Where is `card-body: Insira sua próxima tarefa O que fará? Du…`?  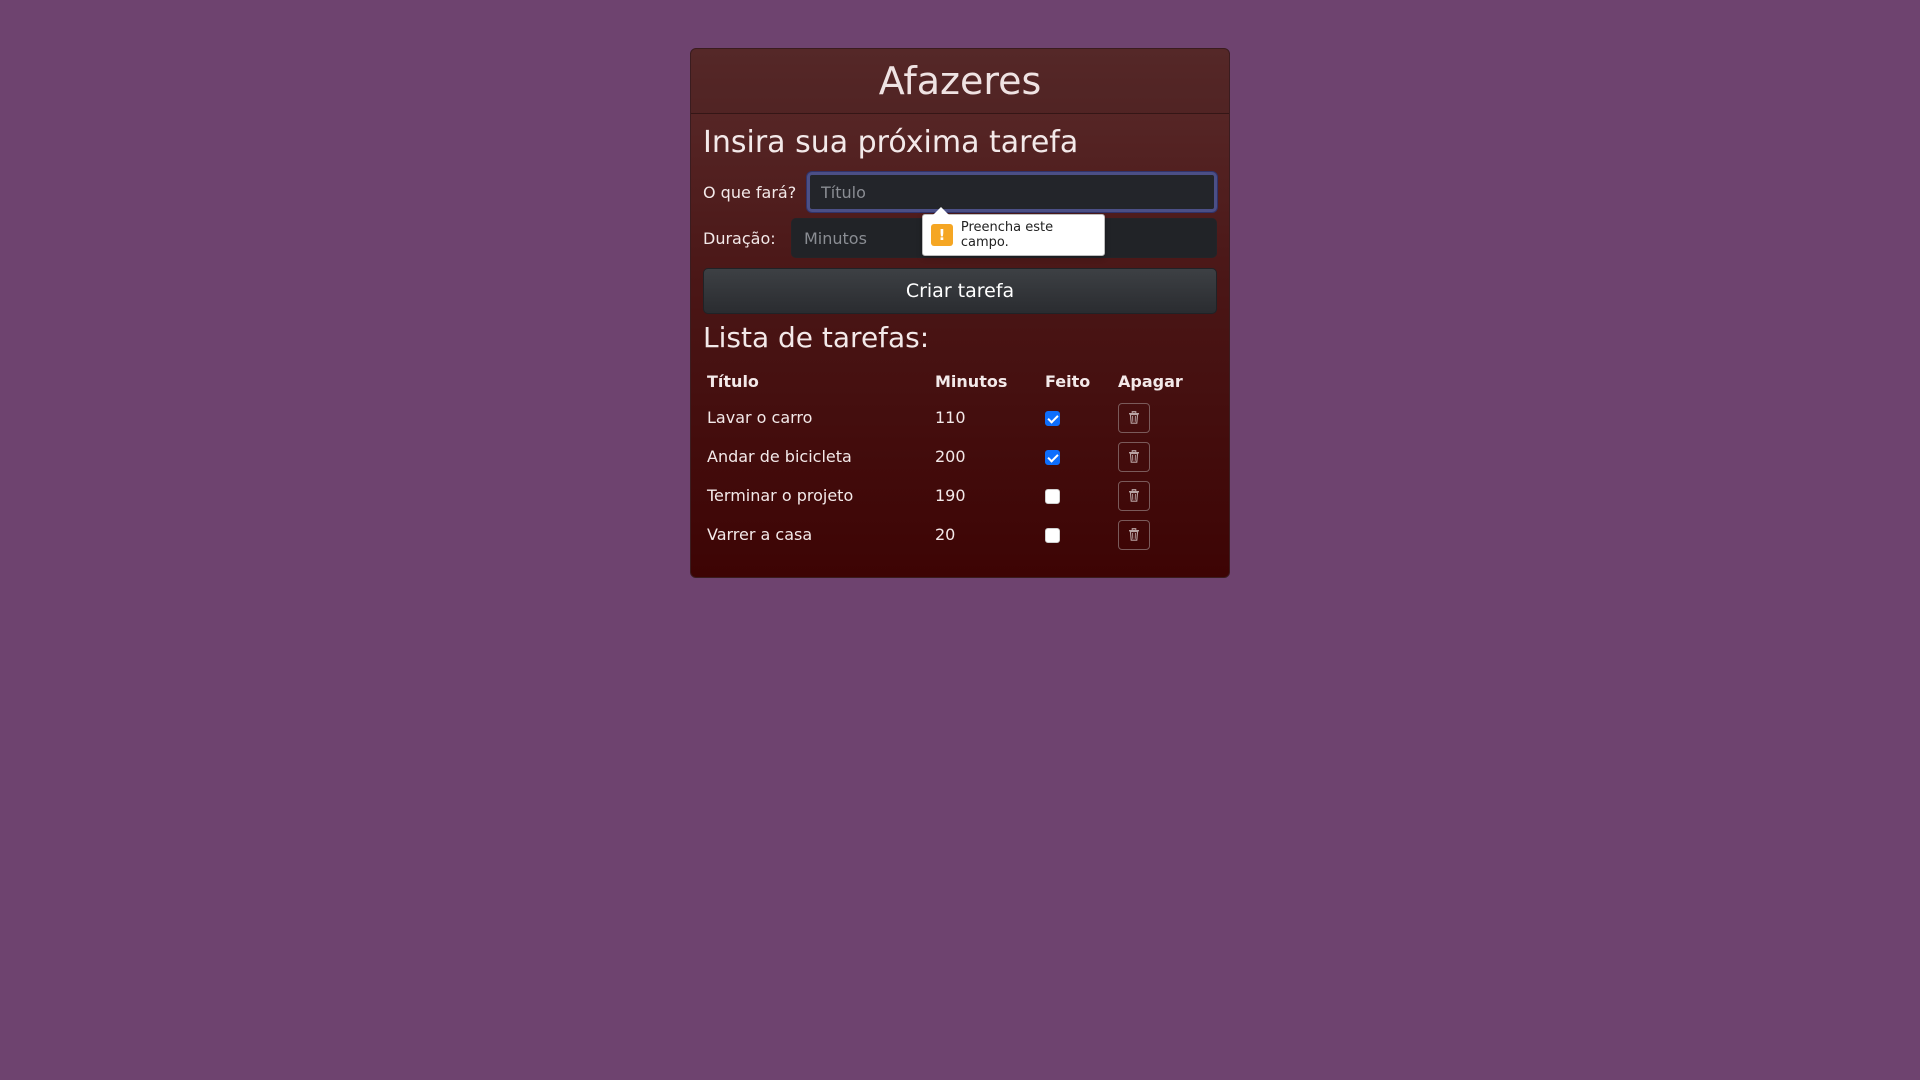
card-body: Insira sua próxima tarefa O que fará? Du… is located at coordinates (960, 340).